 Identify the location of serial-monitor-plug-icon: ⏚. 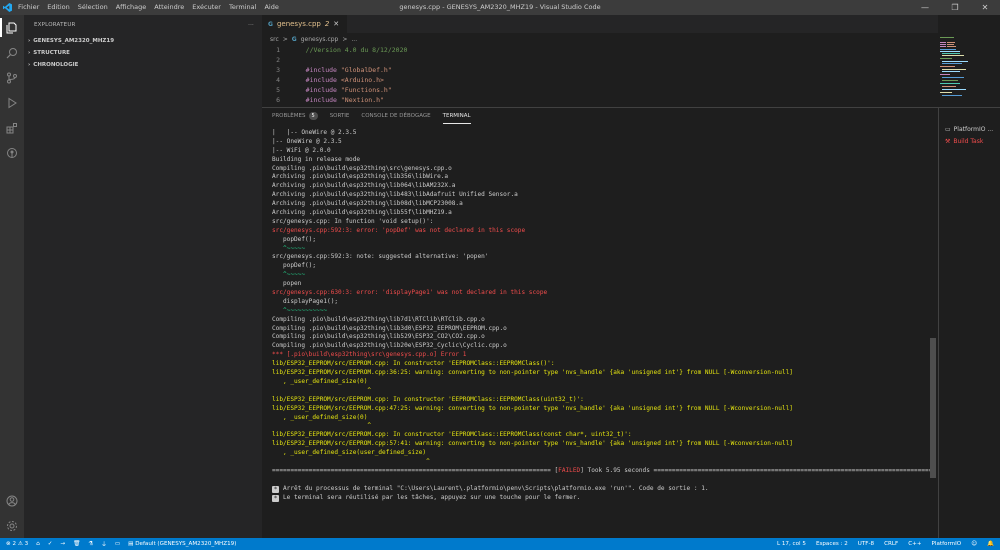
(104, 544).